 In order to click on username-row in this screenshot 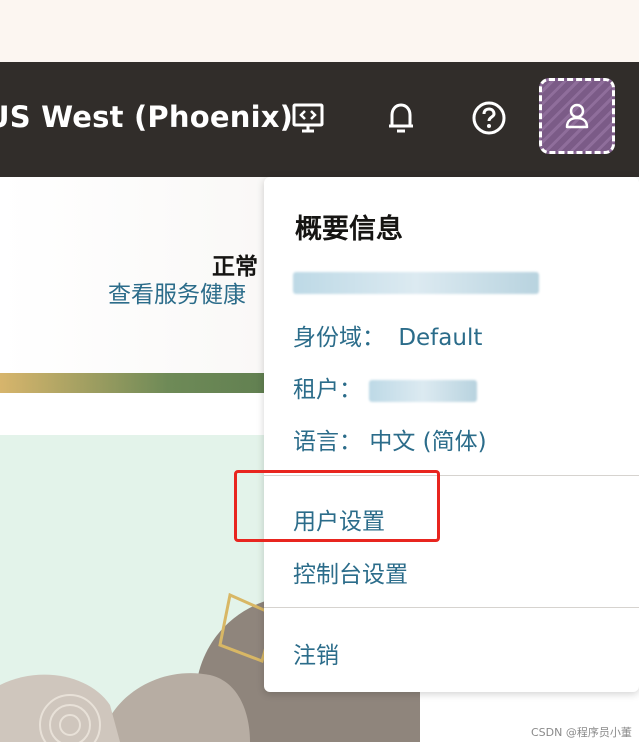, I will do `click(416, 282)`.